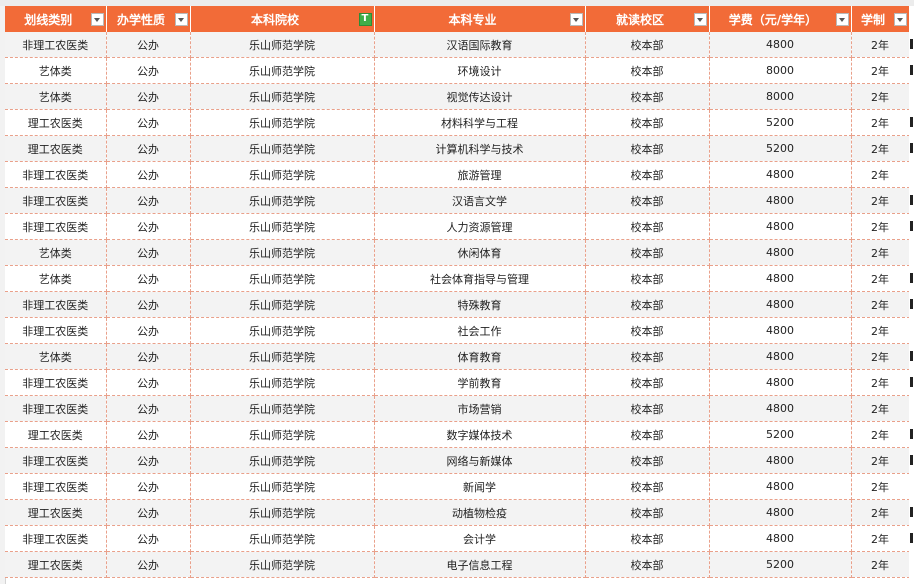 The height and width of the screenshot is (584, 914). What do you see at coordinates (480, 356) in the screenshot?
I see `cell-major: 体育教育` at bounding box center [480, 356].